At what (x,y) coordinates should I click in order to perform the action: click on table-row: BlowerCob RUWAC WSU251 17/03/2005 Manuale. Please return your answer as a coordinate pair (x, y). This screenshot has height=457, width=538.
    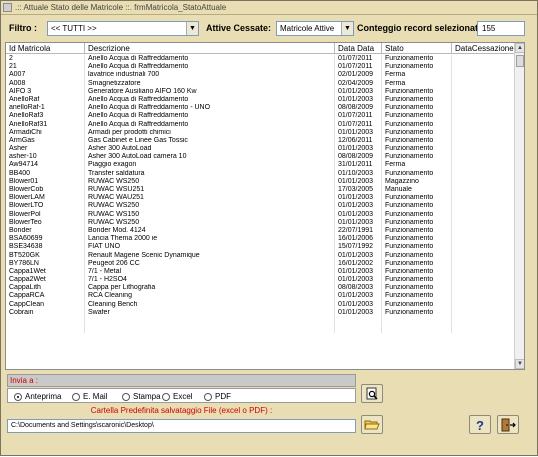
    Looking at the image, I should click on (260, 190).